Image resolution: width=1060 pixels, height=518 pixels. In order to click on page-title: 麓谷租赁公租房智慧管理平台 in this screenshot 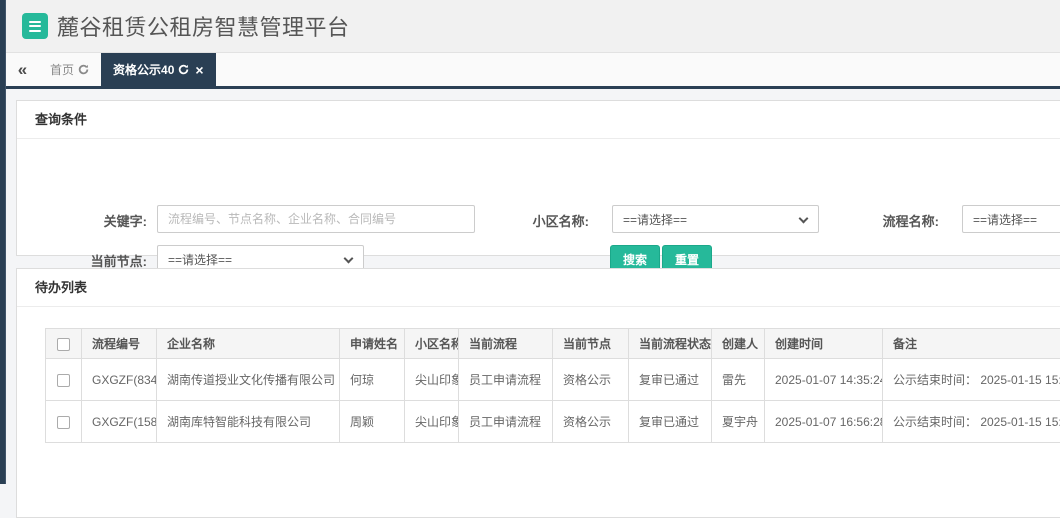, I will do `click(203, 26)`.